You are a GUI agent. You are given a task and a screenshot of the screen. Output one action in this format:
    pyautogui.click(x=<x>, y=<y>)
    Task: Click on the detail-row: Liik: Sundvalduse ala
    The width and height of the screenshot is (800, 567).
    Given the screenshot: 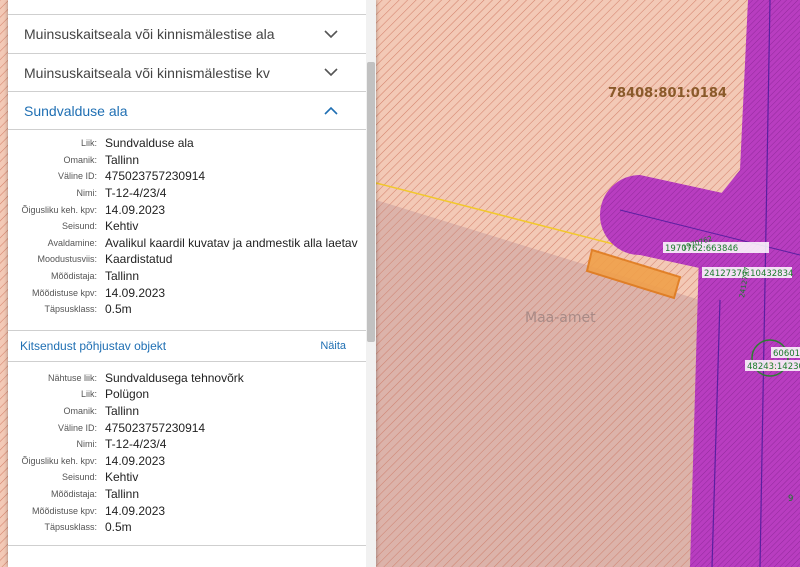 What is the action you would take?
    pyautogui.click(x=187, y=143)
    